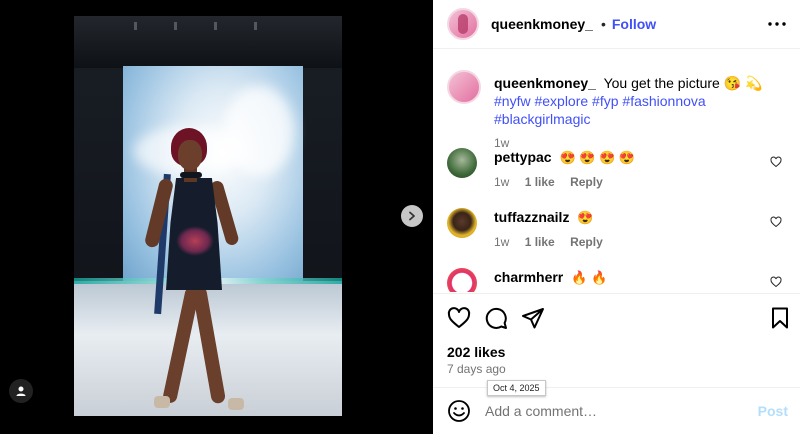 This screenshot has width=800, height=434. Describe the element at coordinates (463, 24) in the screenshot. I see `author-avatar` at that location.